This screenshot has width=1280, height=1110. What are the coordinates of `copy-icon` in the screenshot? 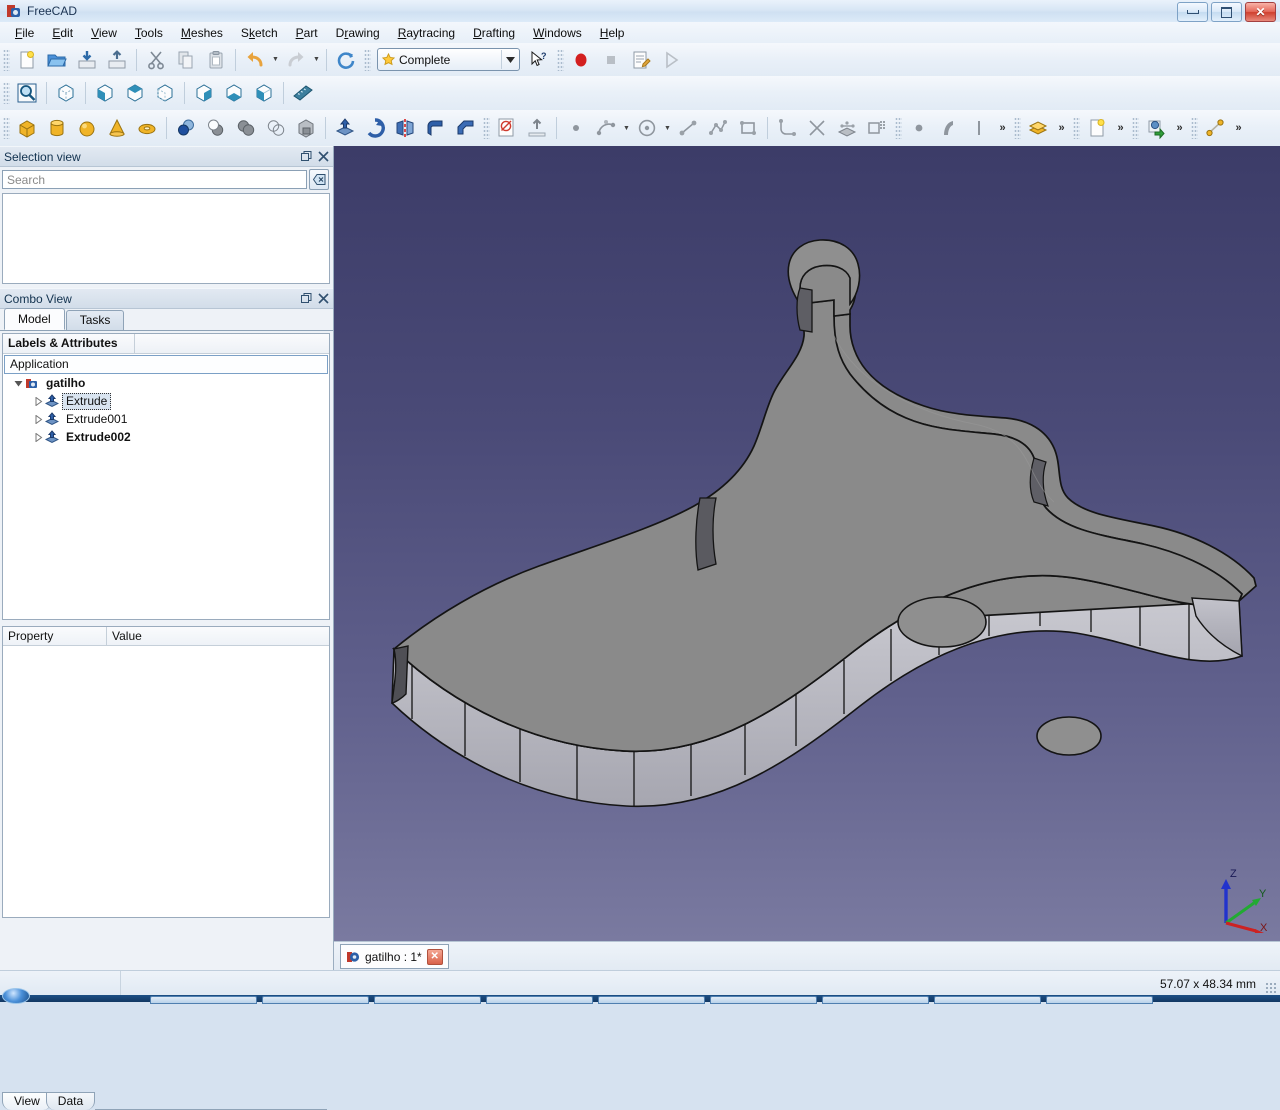 It's located at (186, 60).